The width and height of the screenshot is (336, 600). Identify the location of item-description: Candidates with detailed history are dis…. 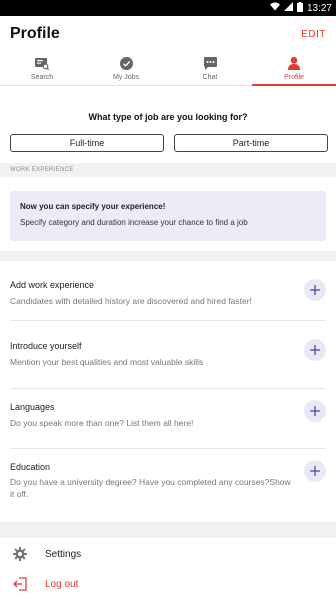
(131, 301).